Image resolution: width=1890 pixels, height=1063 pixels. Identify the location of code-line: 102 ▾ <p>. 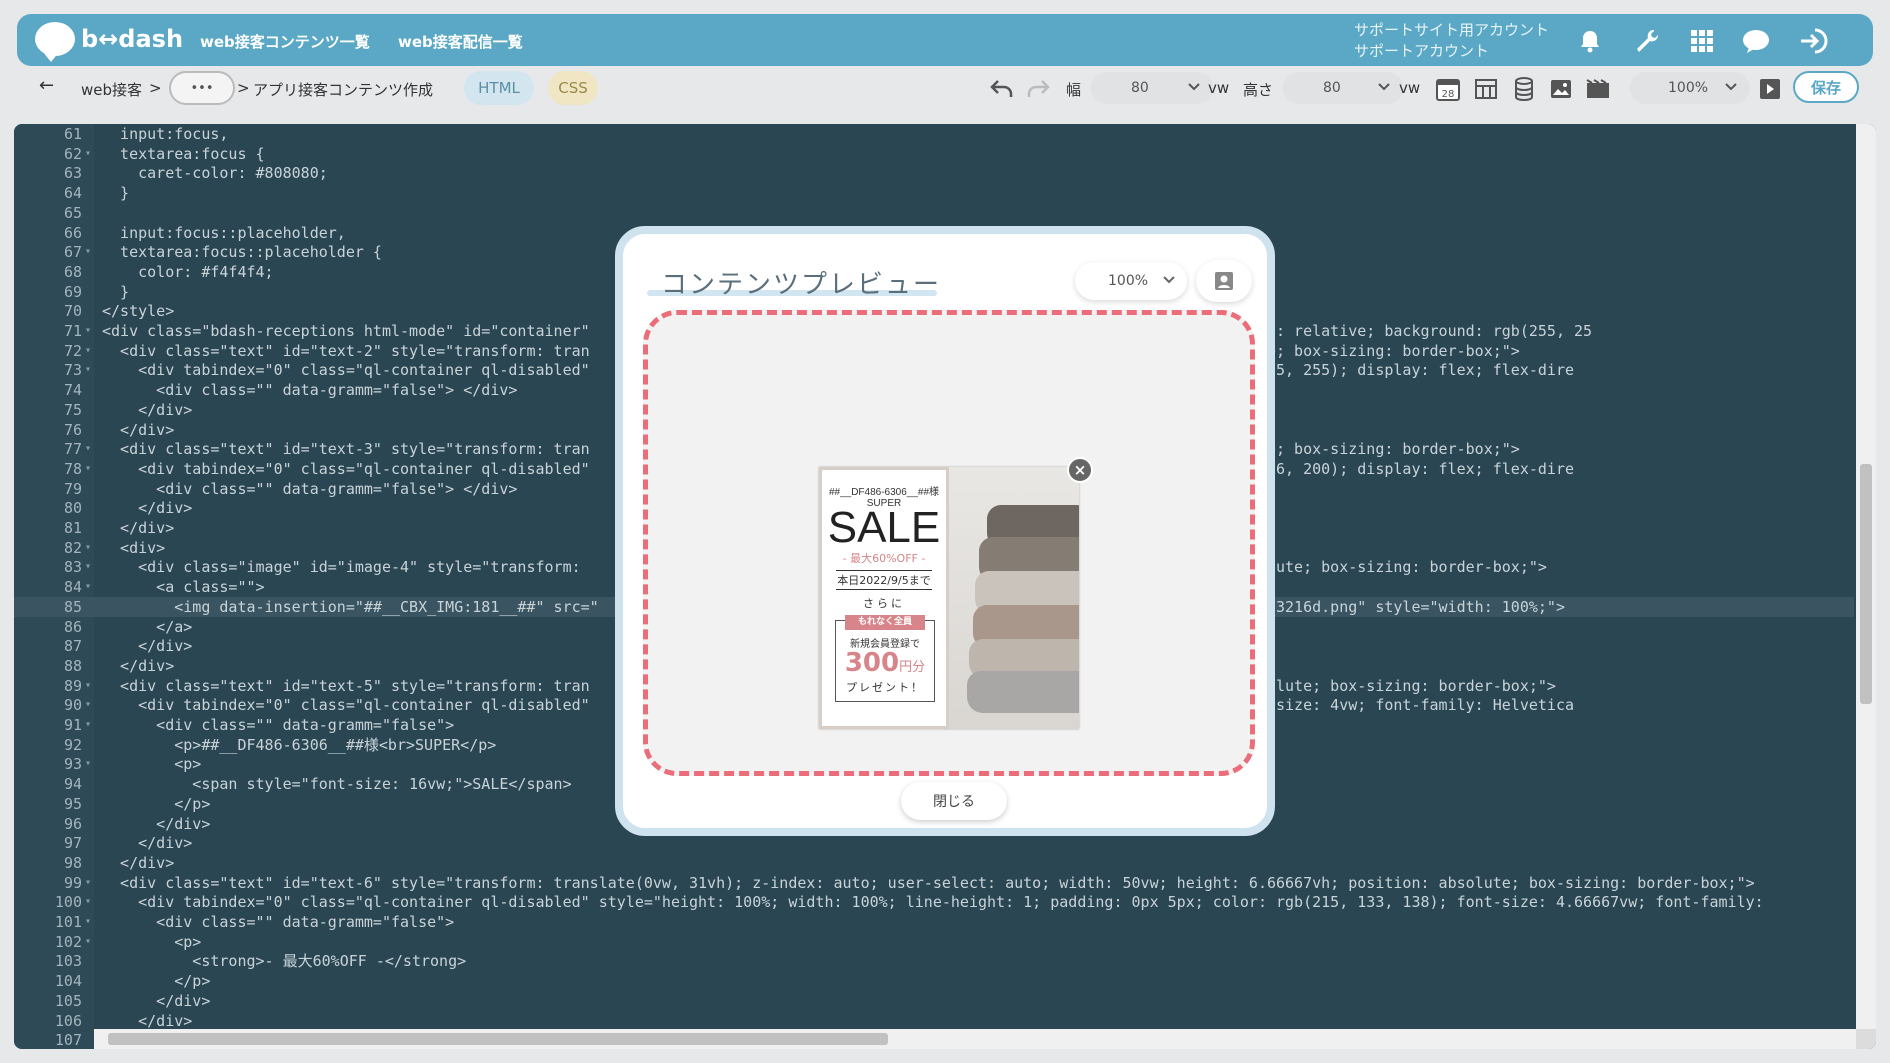
(934, 942).